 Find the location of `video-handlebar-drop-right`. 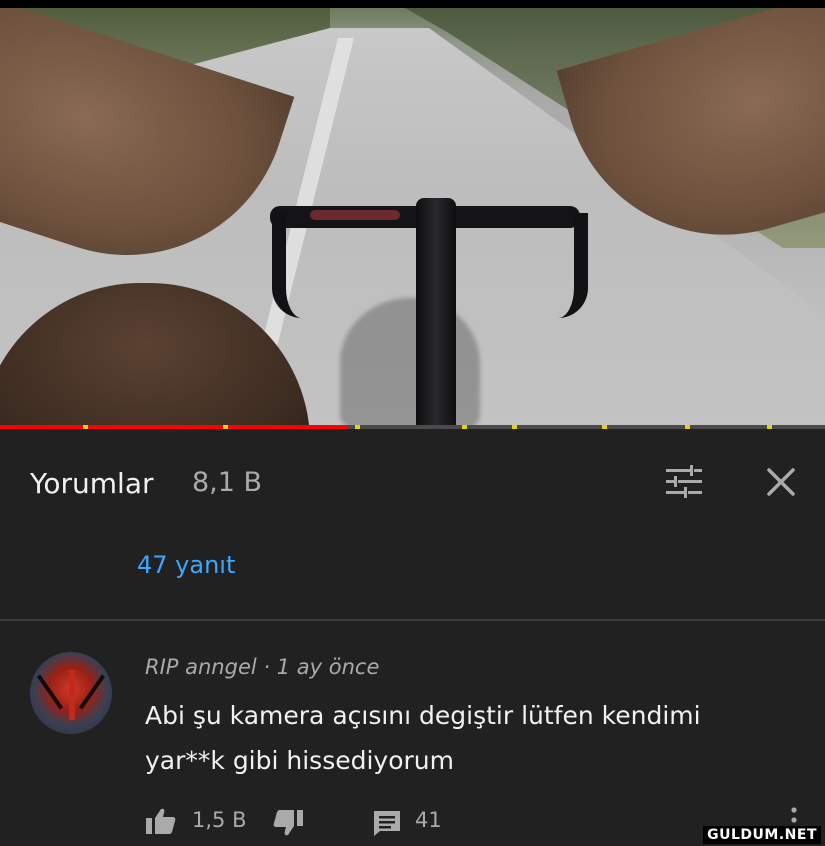

video-handlebar-drop-right is located at coordinates (568, 265).